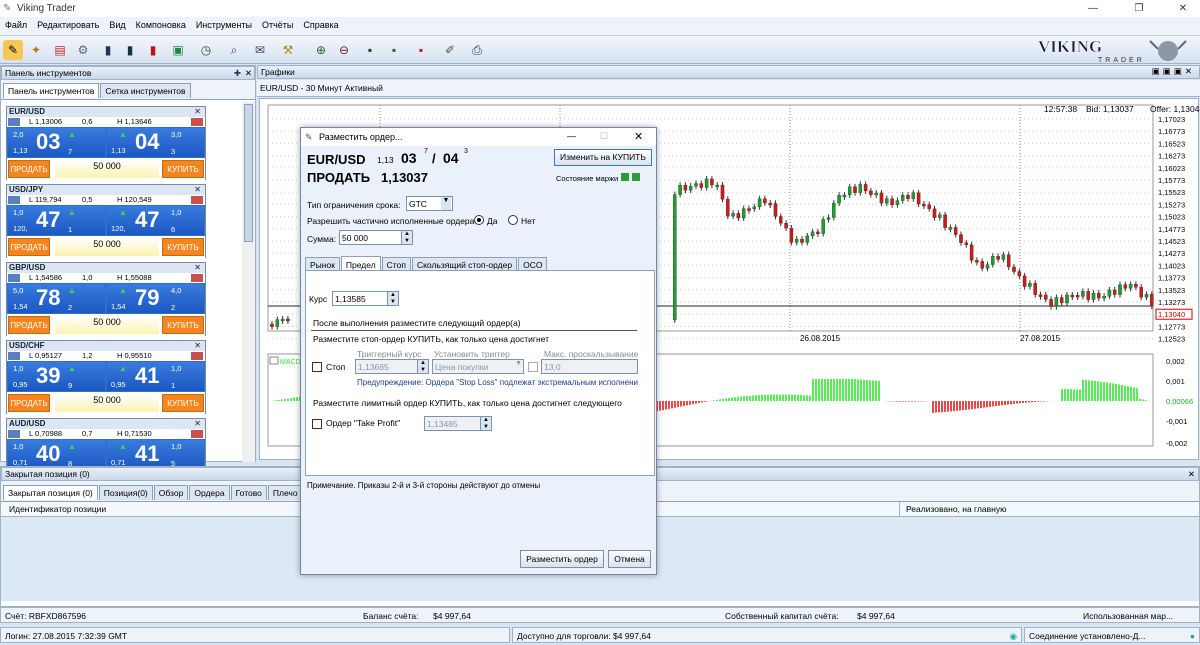 This screenshot has height=645, width=1200. Describe the element at coordinates (153, 50) in the screenshot. I see `book-red-icon: ▮` at that location.